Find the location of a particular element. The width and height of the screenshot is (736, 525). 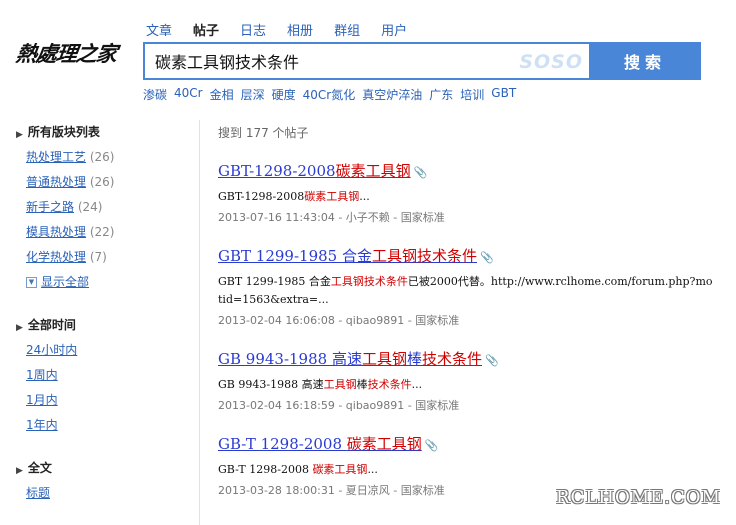

board-filter-item: 模具热处理 (22) is located at coordinates (106, 236).